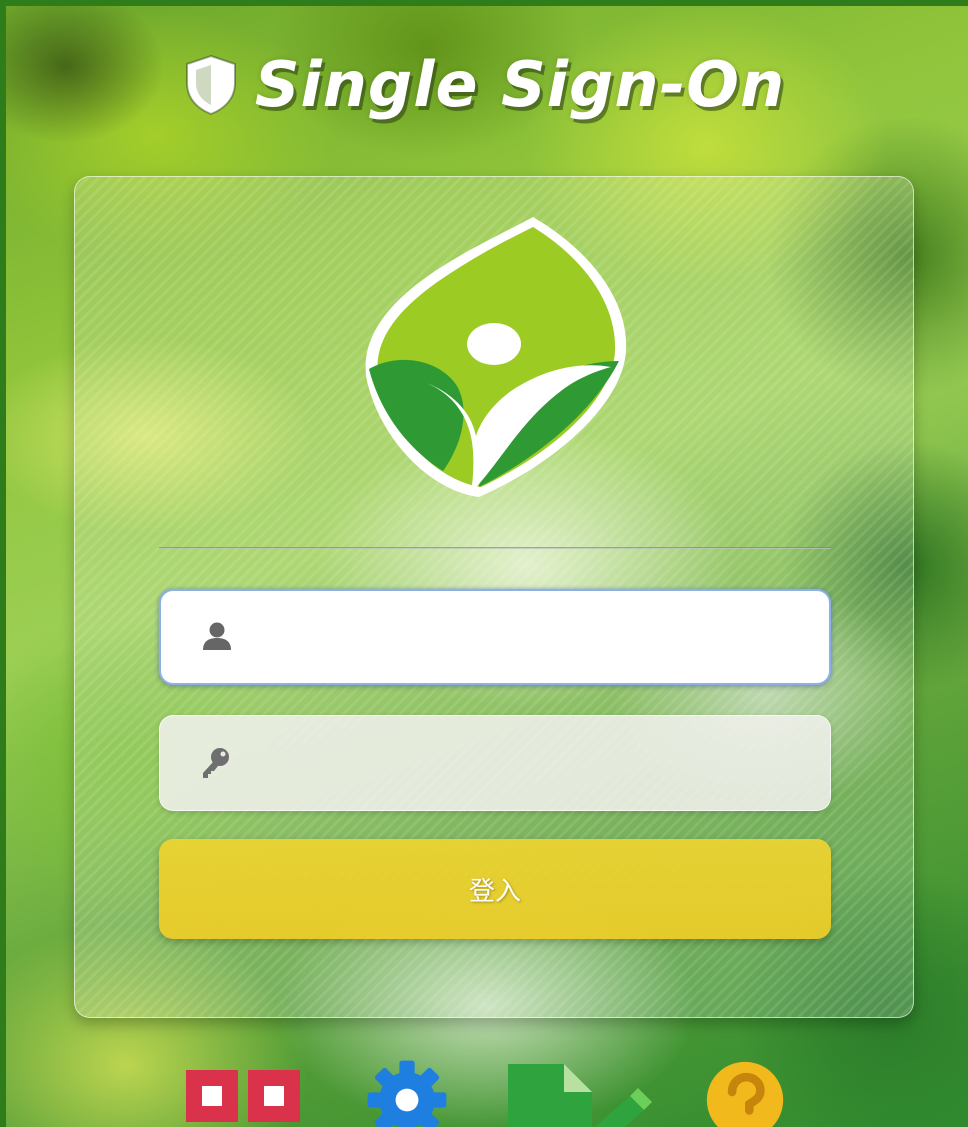  What do you see at coordinates (496, 357) in the screenshot?
I see `leaf-person-logo` at bounding box center [496, 357].